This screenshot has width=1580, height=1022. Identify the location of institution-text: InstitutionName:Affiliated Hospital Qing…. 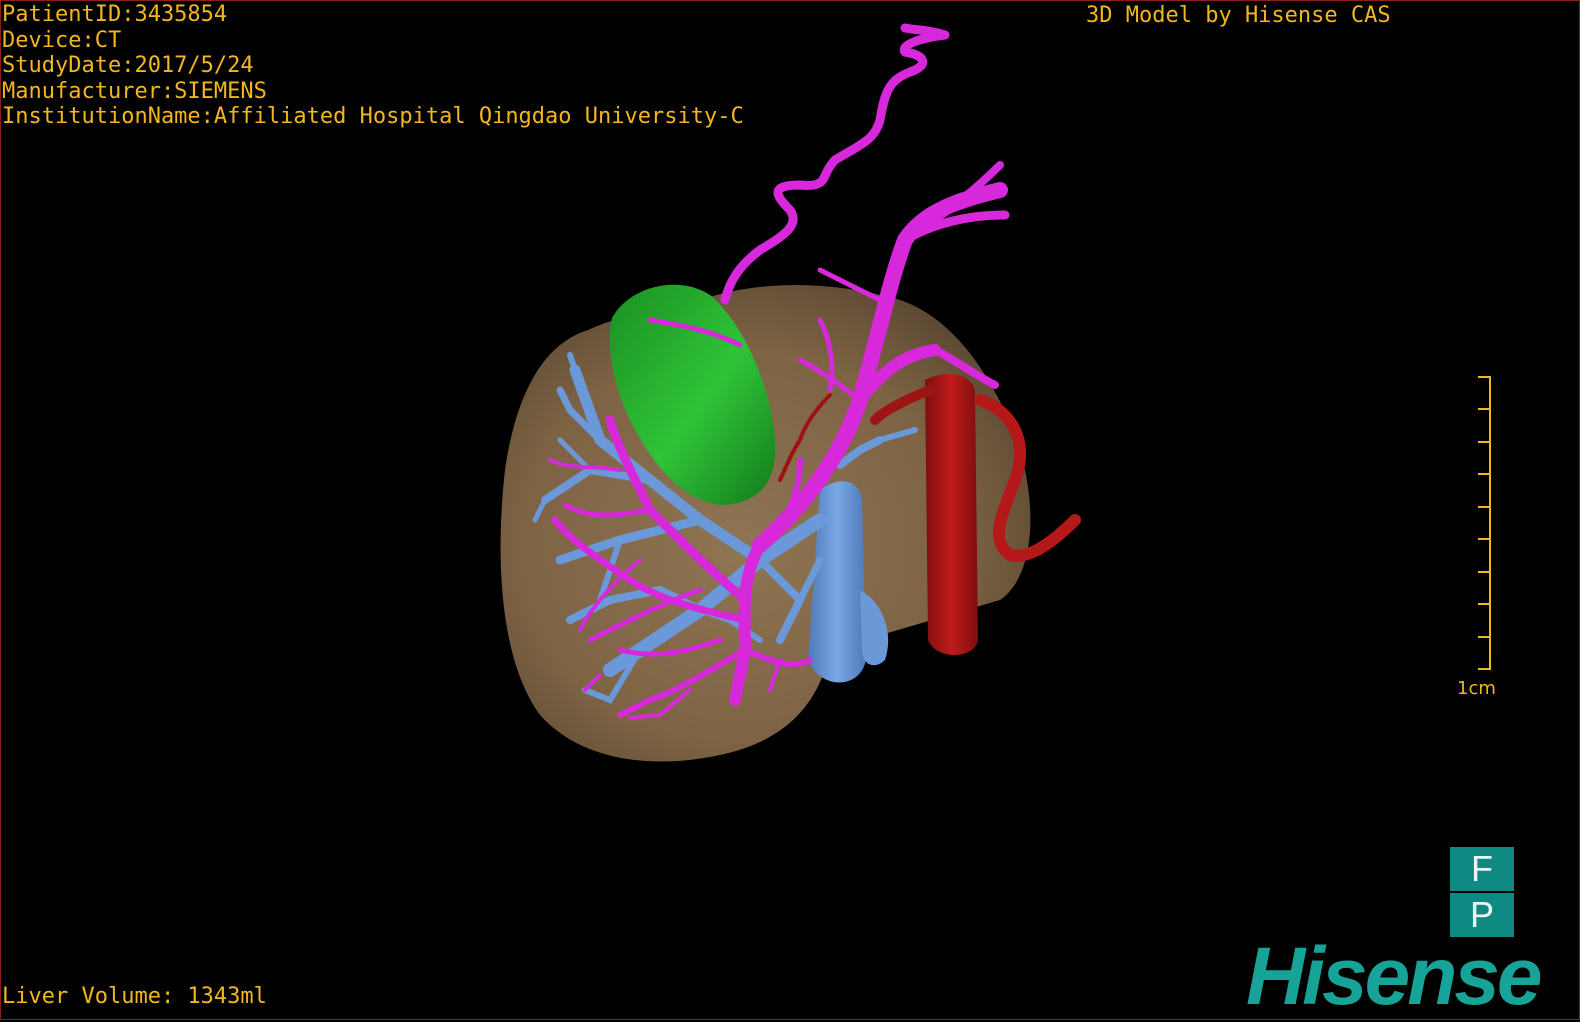
(373, 116).